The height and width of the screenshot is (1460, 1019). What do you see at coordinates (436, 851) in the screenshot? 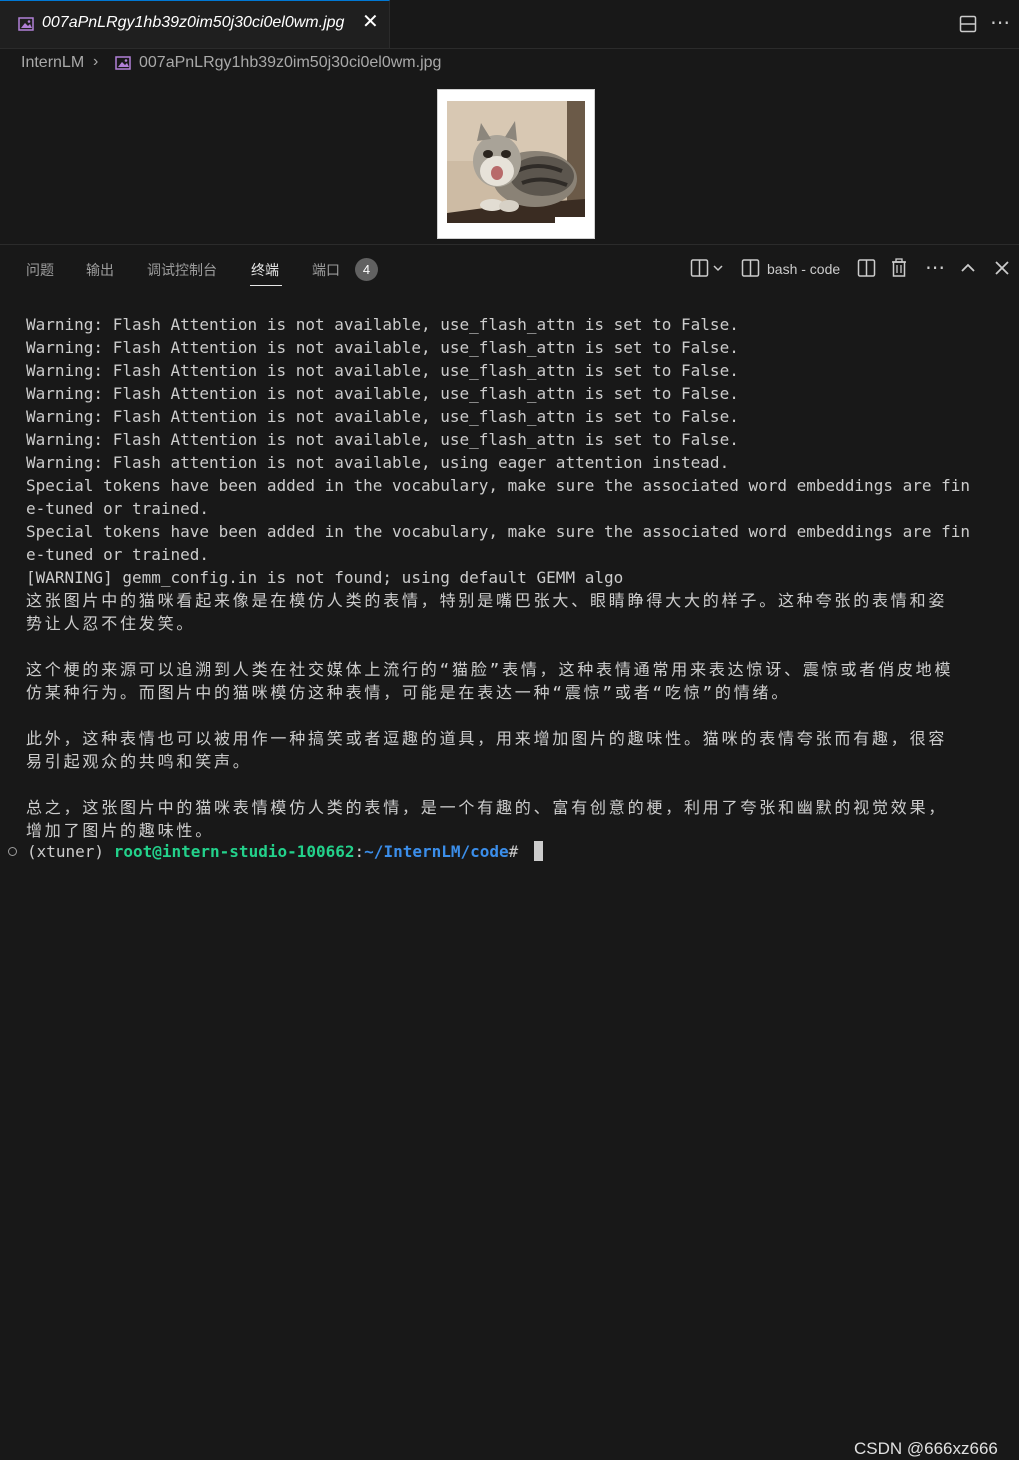
I see `prompt-path: ~/InternLM/code` at bounding box center [436, 851].